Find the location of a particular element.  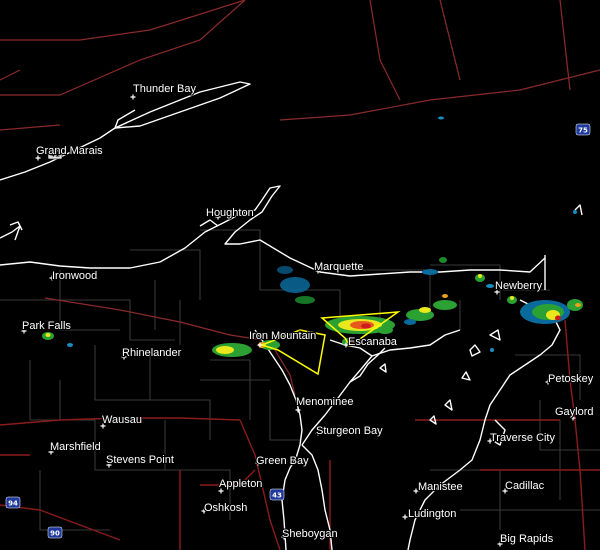

shield-i-43: 43 is located at coordinates (277, 494).